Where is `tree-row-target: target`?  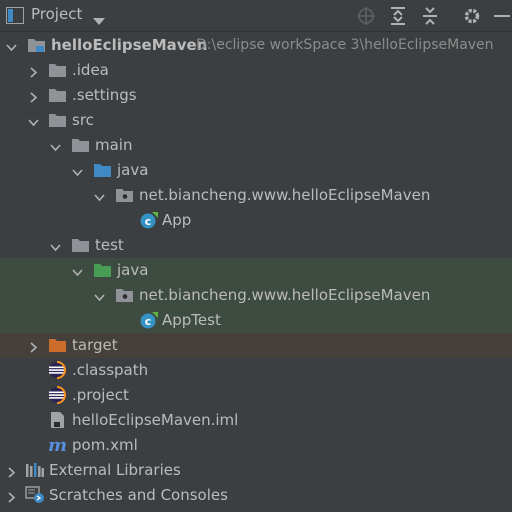
tree-row-target: target is located at coordinates (256, 345).